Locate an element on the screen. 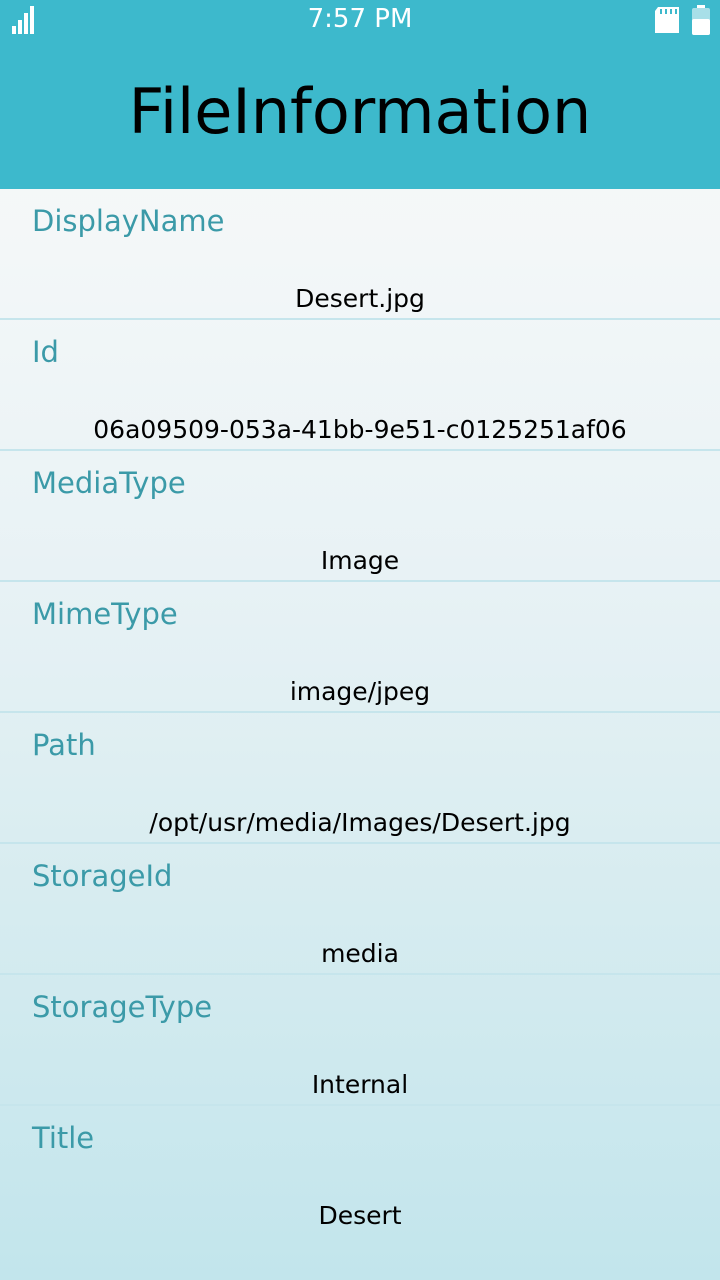 Image resolution: width=720 pixels, height=1280 pixels. field-label: MimeType is located at coordinates (105, 614).